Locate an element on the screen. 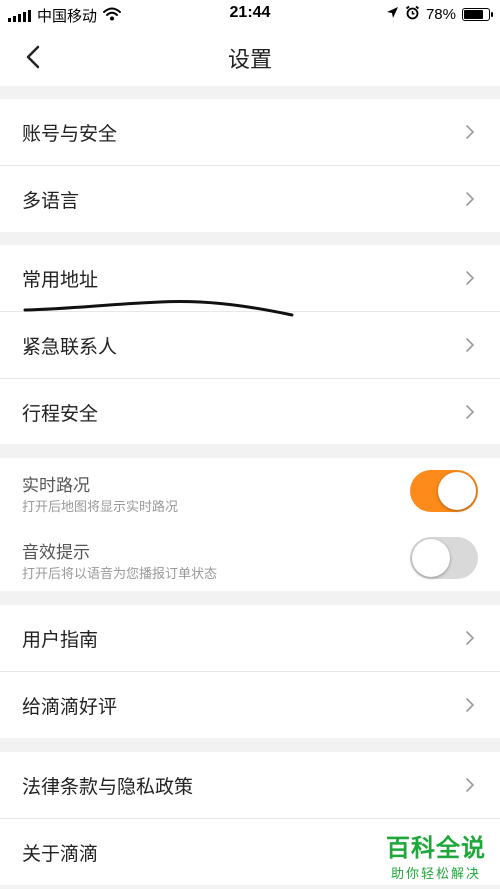 The width and height of the screenshot is (500, 889). settings-item-label: 用户指南 is located at coordinates (60, 640).